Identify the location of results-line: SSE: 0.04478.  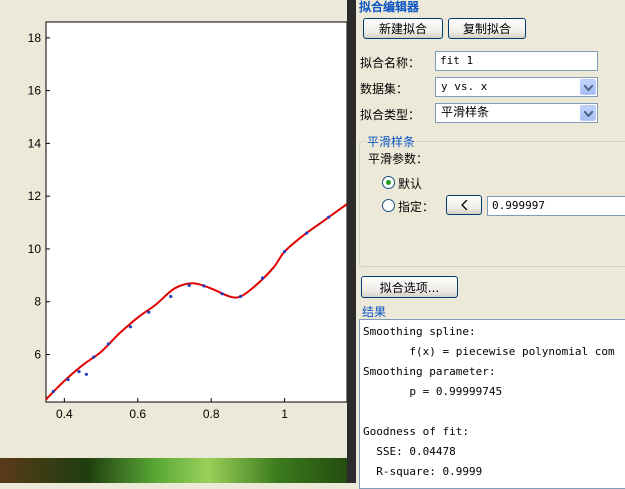
(409, 451).